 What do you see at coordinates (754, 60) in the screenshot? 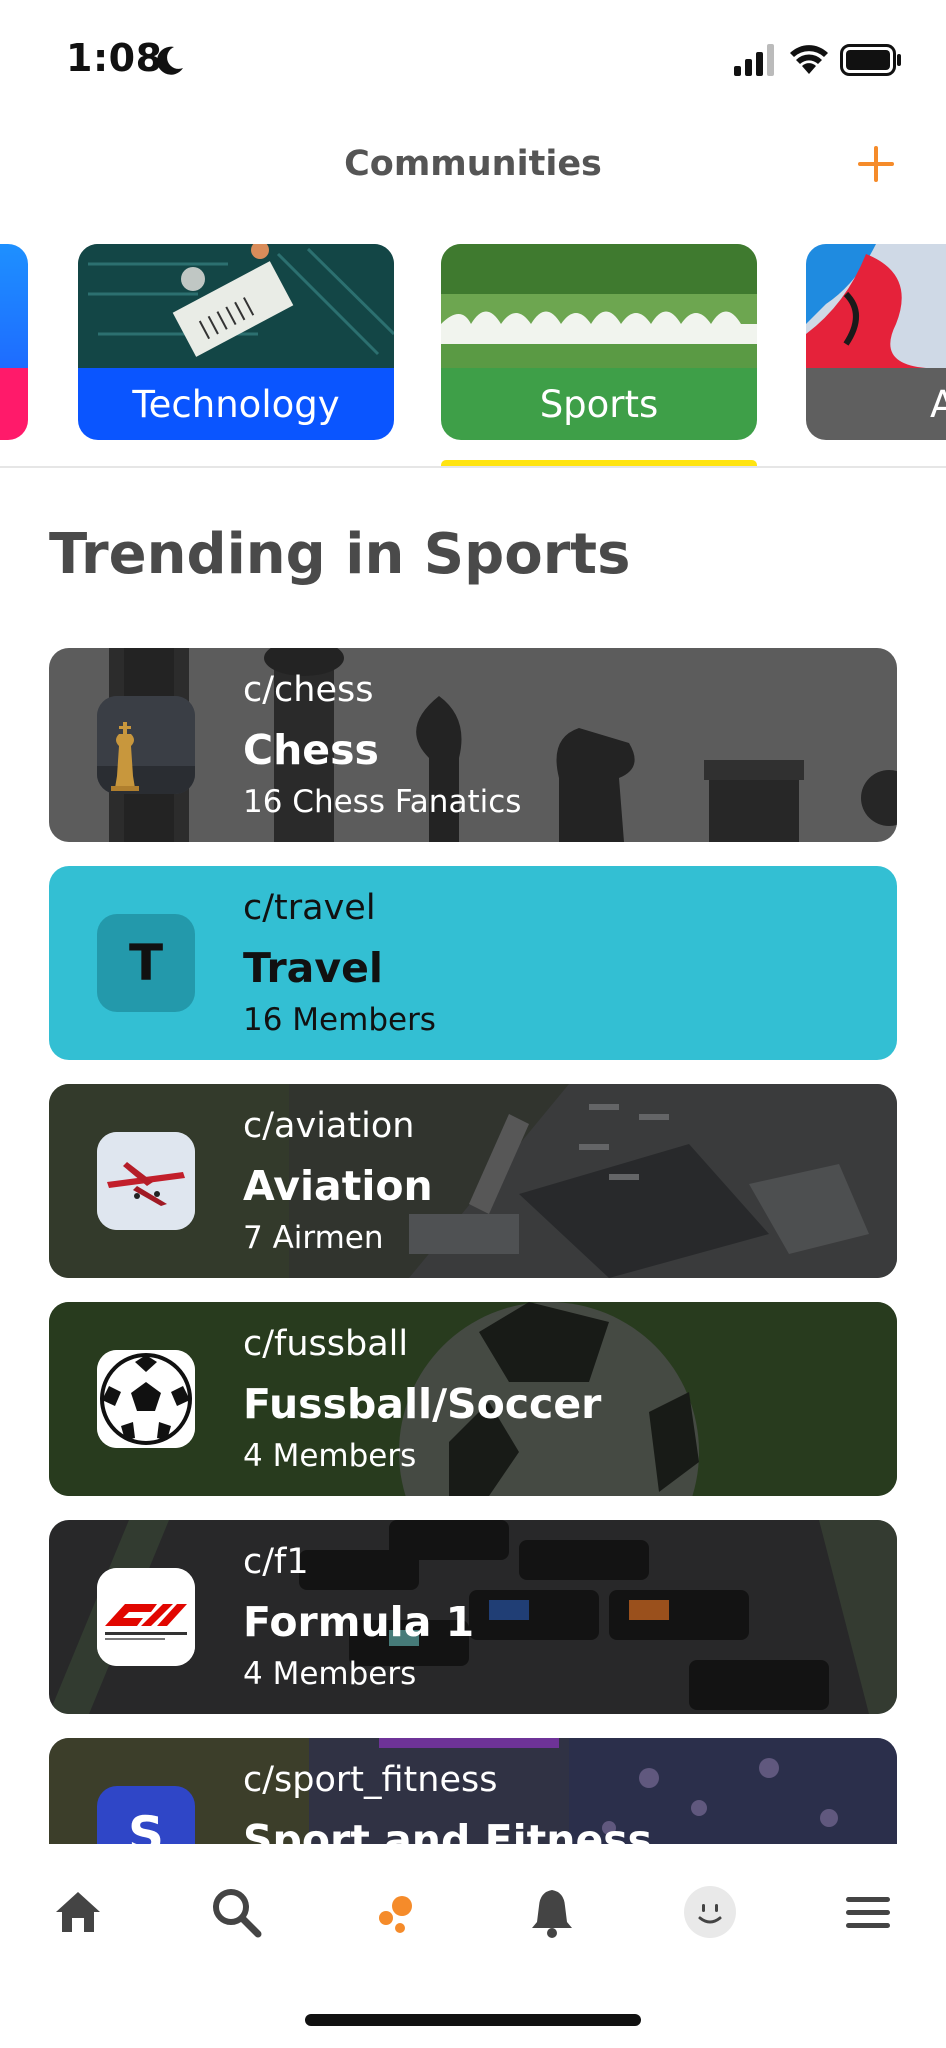
I see `signal-icon` at bounding box center [754, 60].